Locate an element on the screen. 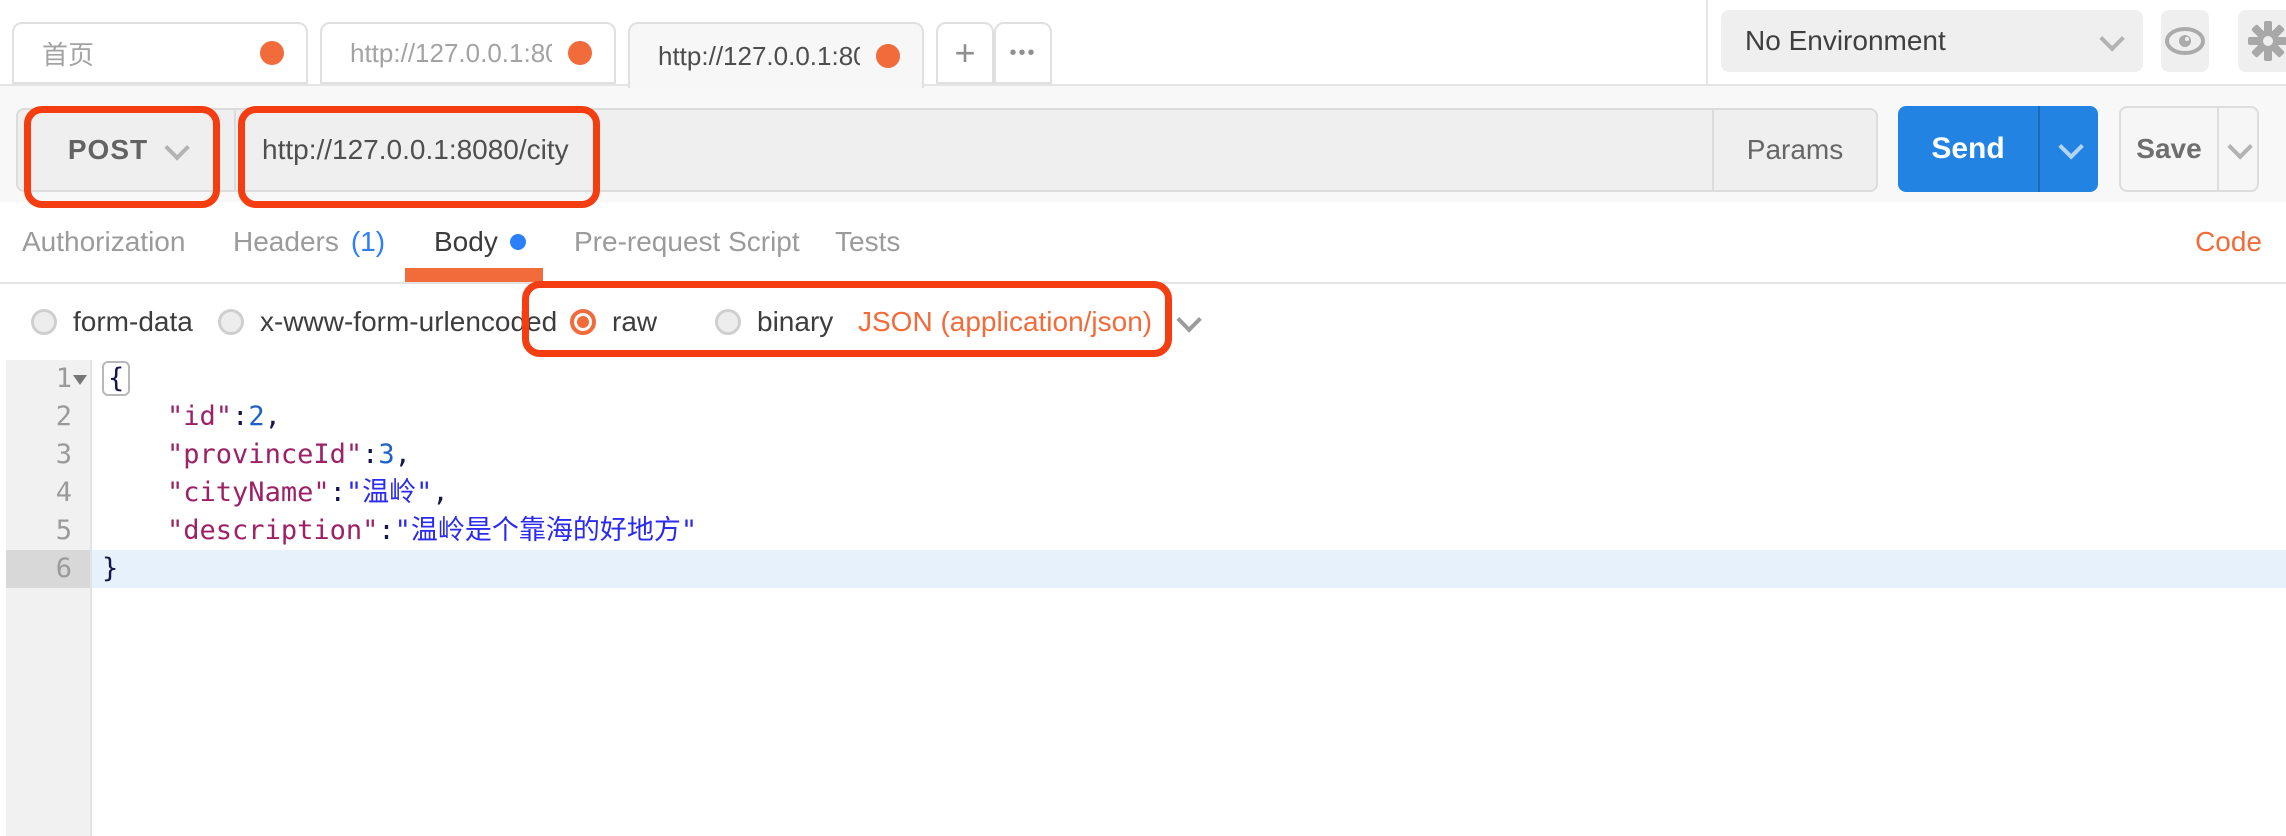  tab-request-1: http://127.0.0.1:808 is located at coordinates (468, 53).